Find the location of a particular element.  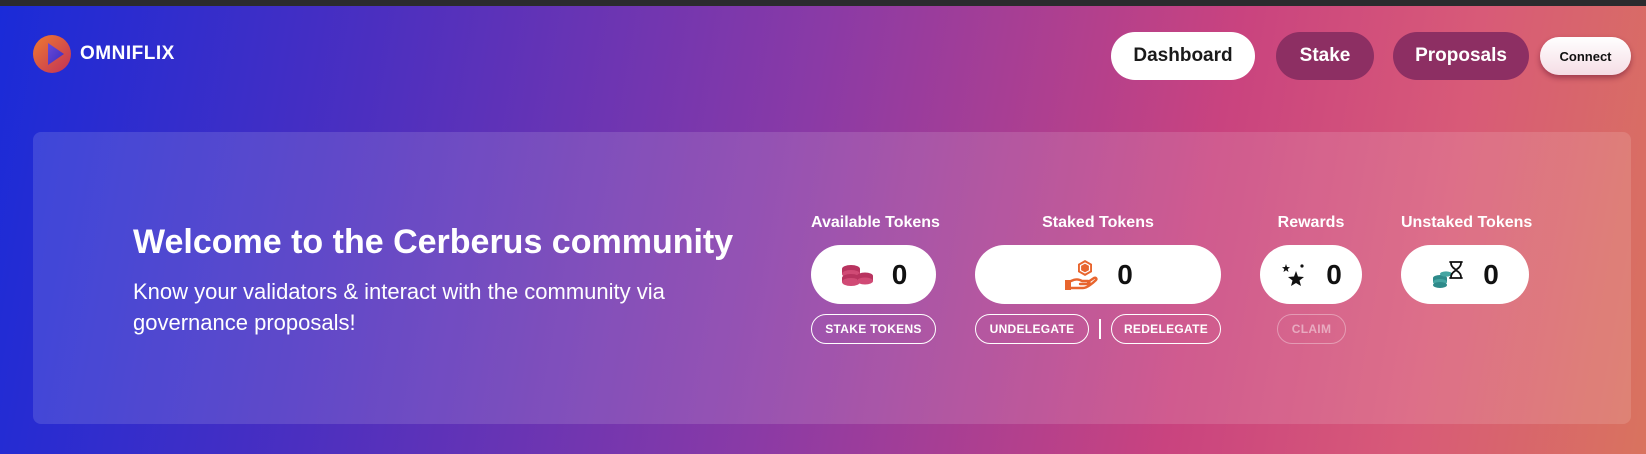

staked-tokens-value: 0 is located at coordinates (1125, 274).